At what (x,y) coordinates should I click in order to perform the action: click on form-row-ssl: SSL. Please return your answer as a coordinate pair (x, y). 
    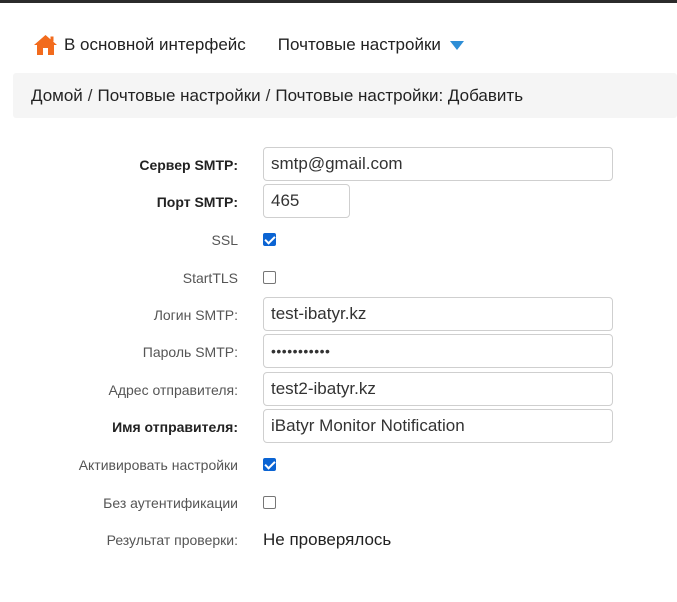
    Looking at the image, I should click on (338, 240).